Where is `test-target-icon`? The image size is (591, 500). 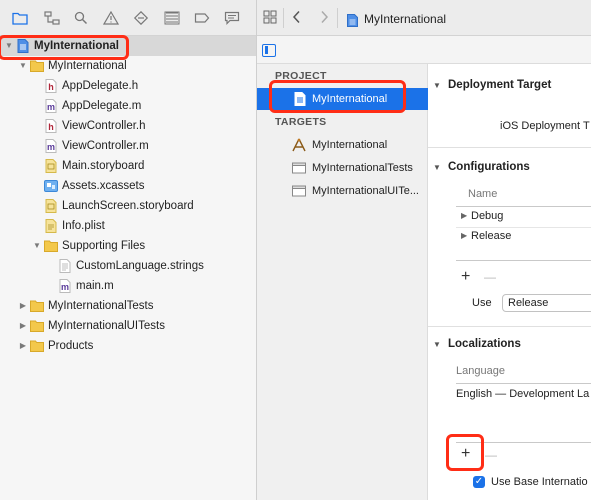 test-target-icon is located at coordinates (299, 168).